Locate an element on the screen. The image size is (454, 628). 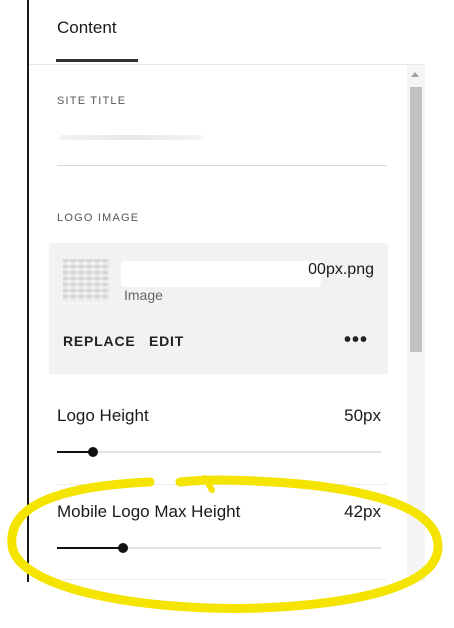
scroll-up-arrow-icon is located at coordinates (415, 74).